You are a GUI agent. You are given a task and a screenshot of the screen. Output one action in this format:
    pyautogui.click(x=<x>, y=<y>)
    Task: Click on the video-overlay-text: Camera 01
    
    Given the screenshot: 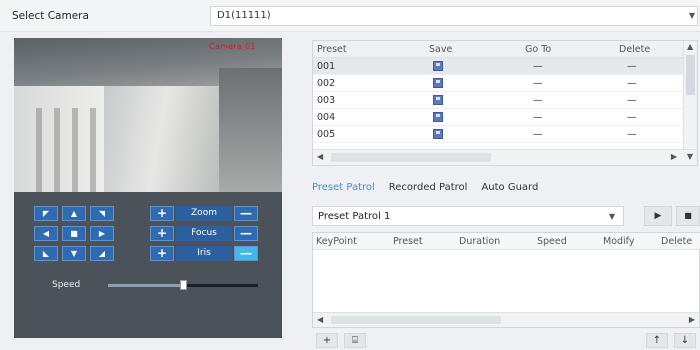 What is the action you would take?
    pyautogui.click(x=232, y=46)
    